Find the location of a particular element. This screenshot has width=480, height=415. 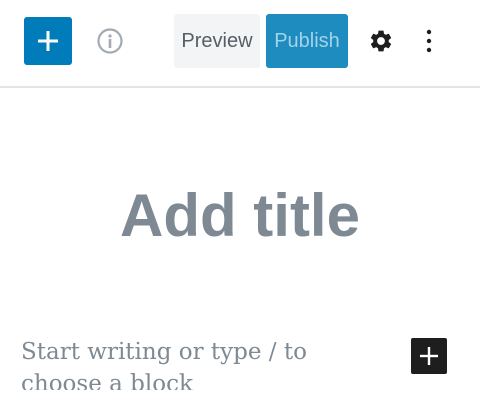

more-vertical-icon is located at coordinates (429, 41).